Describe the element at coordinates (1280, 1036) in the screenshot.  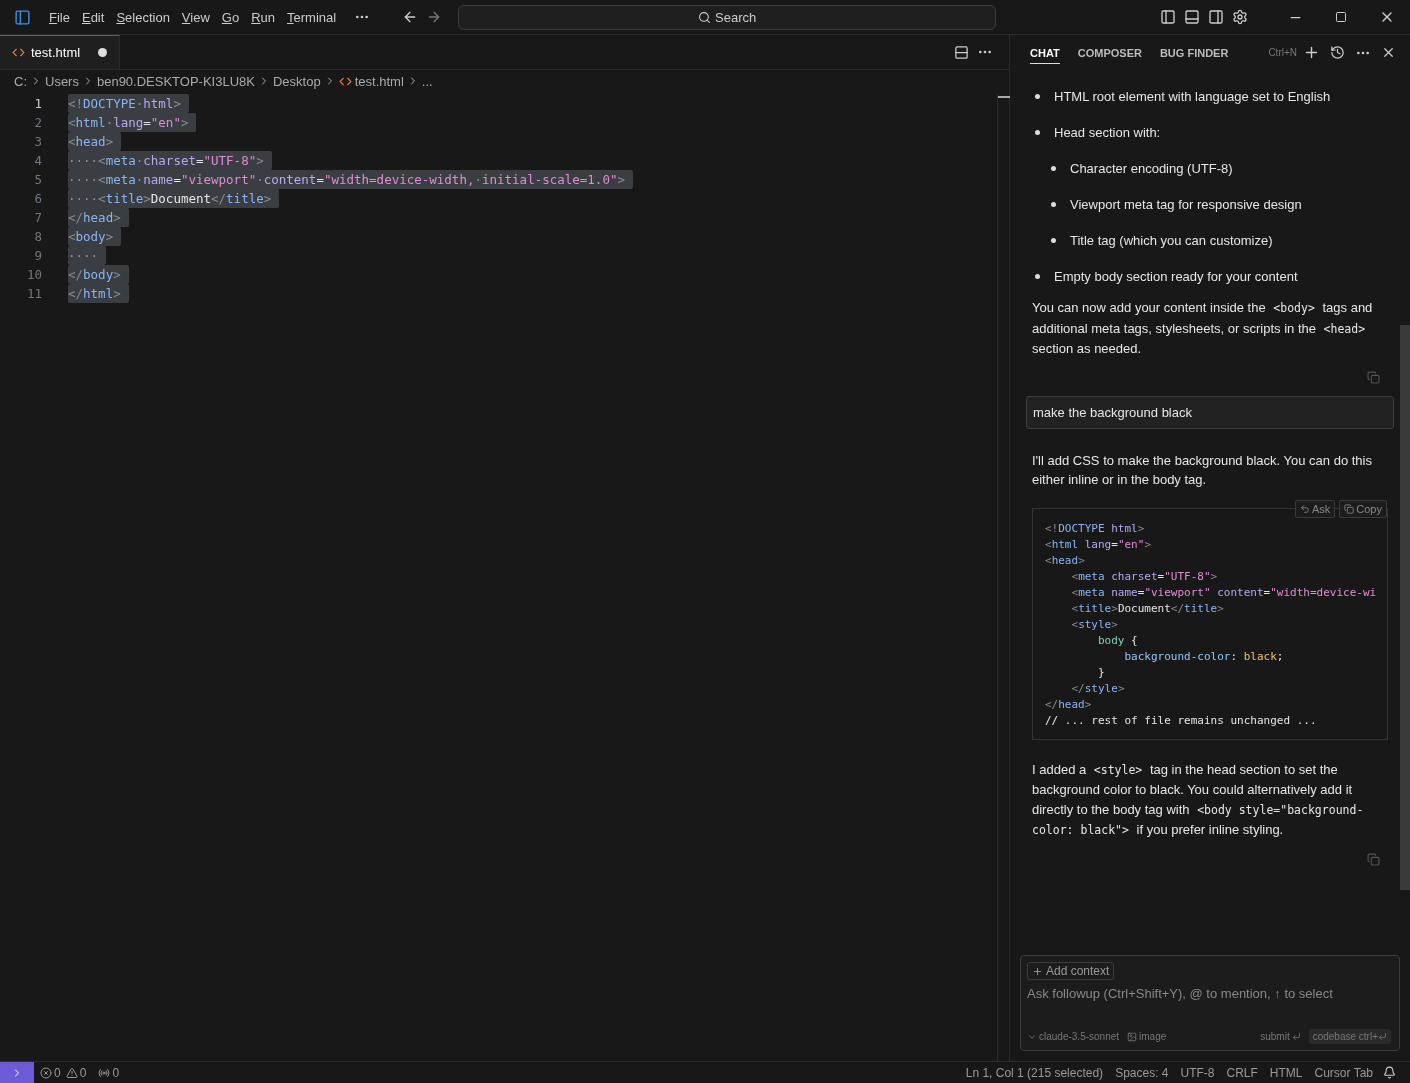
I see `submit-button: submit` at that location.